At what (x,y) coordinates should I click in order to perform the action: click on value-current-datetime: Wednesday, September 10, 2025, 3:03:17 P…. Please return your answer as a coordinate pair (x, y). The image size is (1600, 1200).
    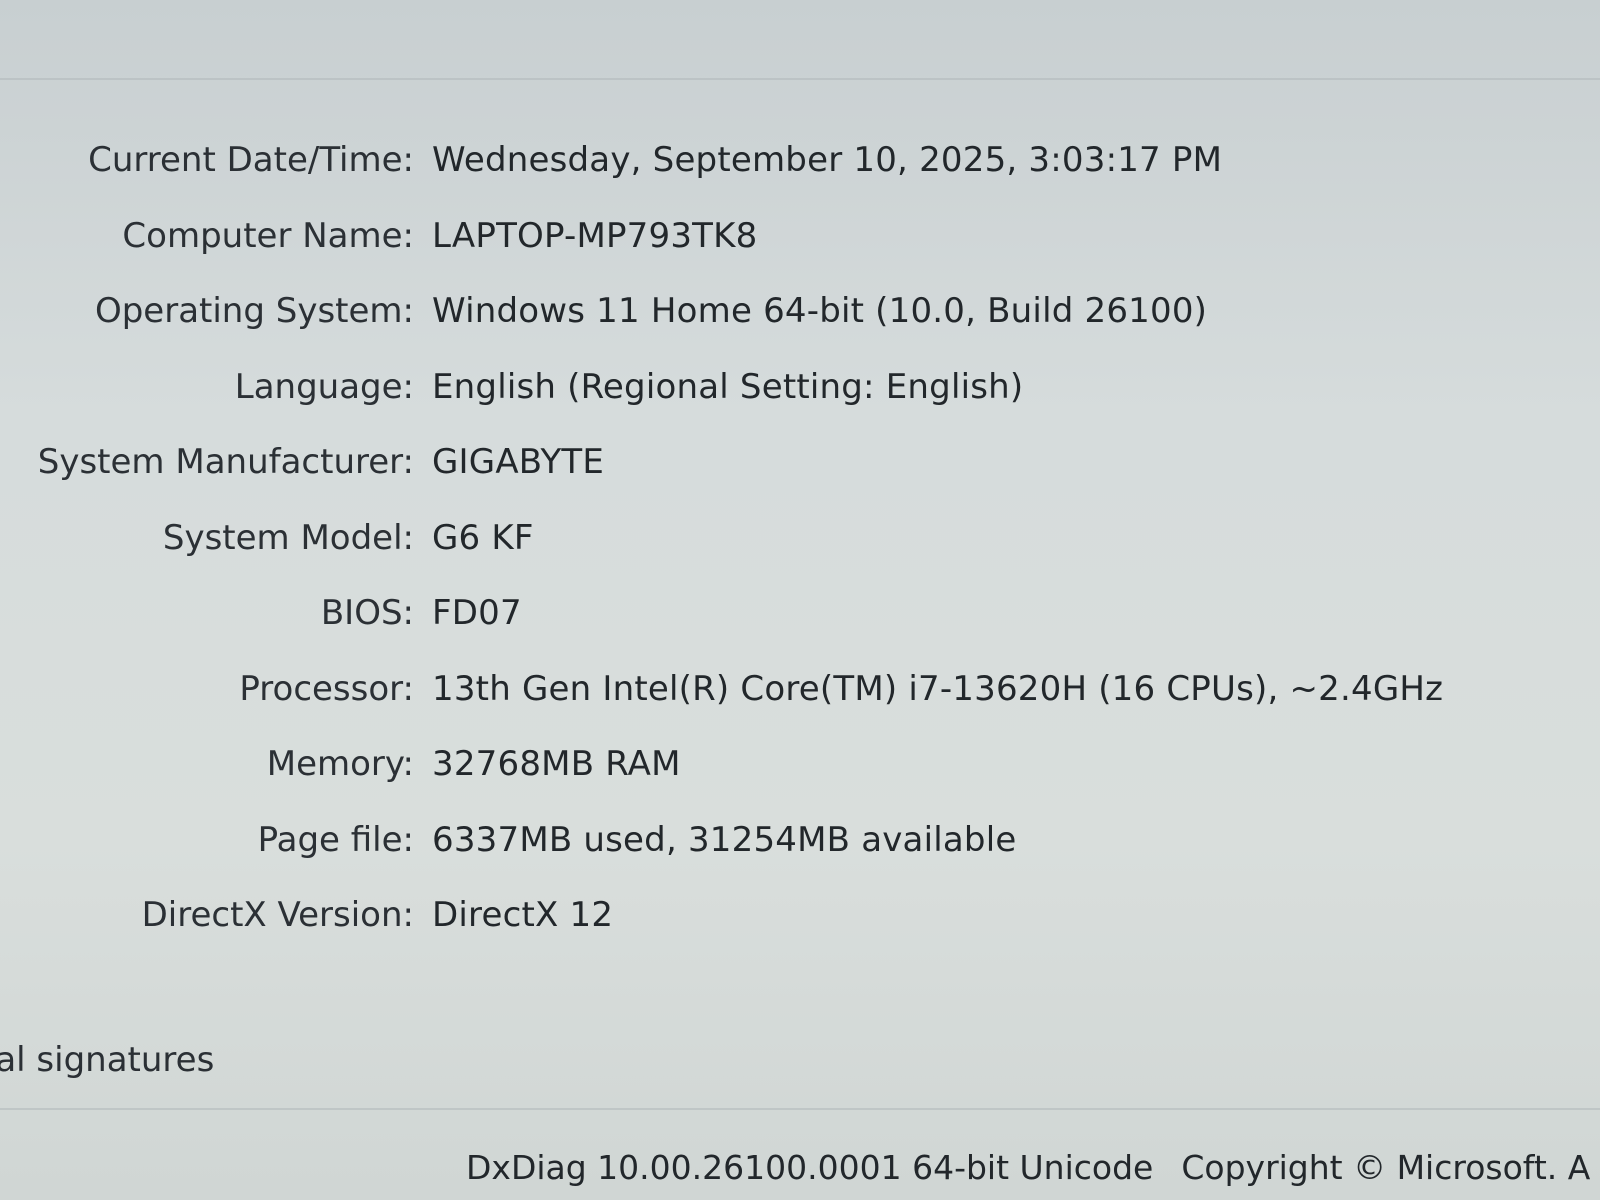
    Looking at the image, I should click on (827, 160).